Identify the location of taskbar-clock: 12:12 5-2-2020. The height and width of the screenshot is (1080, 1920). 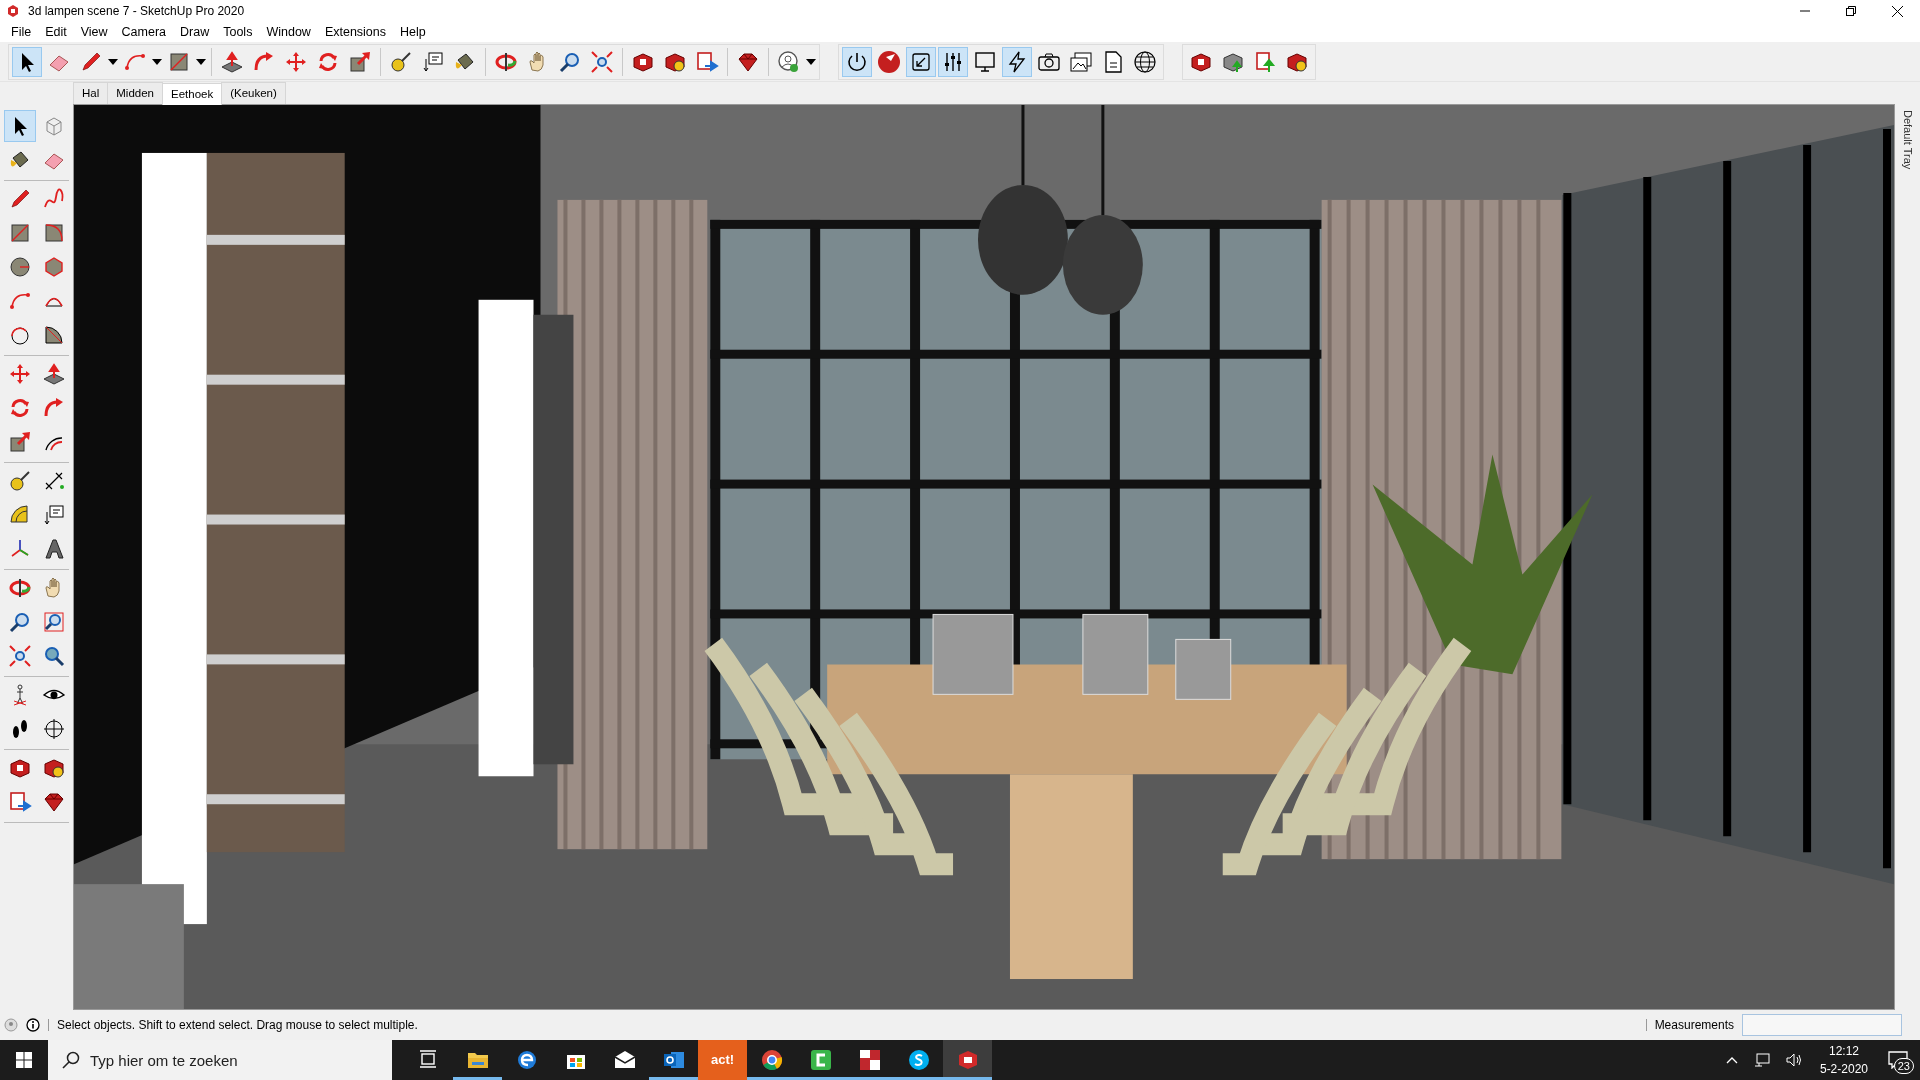
(1843, 1060).